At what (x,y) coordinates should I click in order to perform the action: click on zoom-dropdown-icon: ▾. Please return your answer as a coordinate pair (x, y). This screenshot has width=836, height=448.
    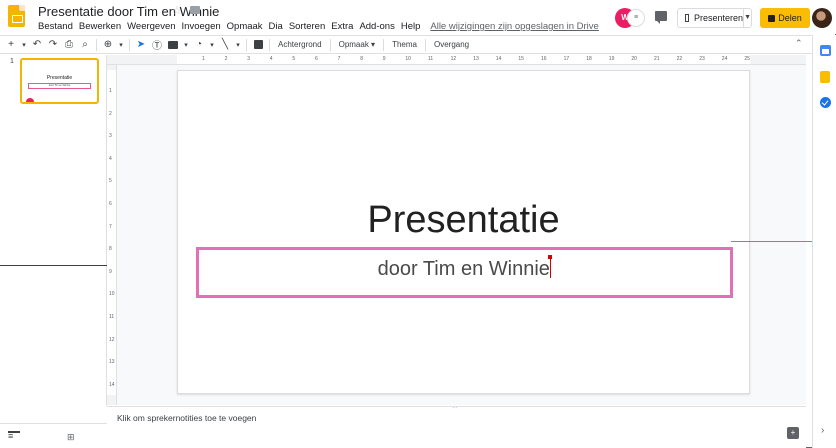
    Looking at the image, I should click on (121, 44).